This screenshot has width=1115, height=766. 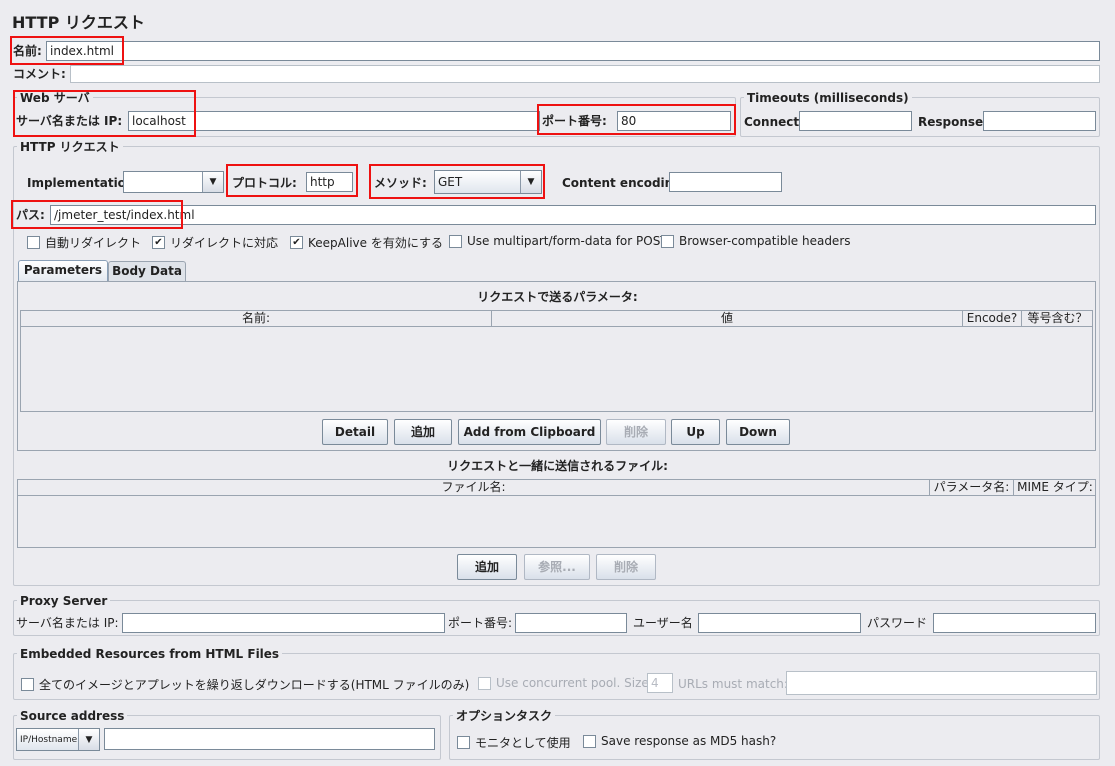 What do you see at coordinates (27, 51) in the screenshot?
I see `name-label: 名前:` at bounding box center [27, 51].